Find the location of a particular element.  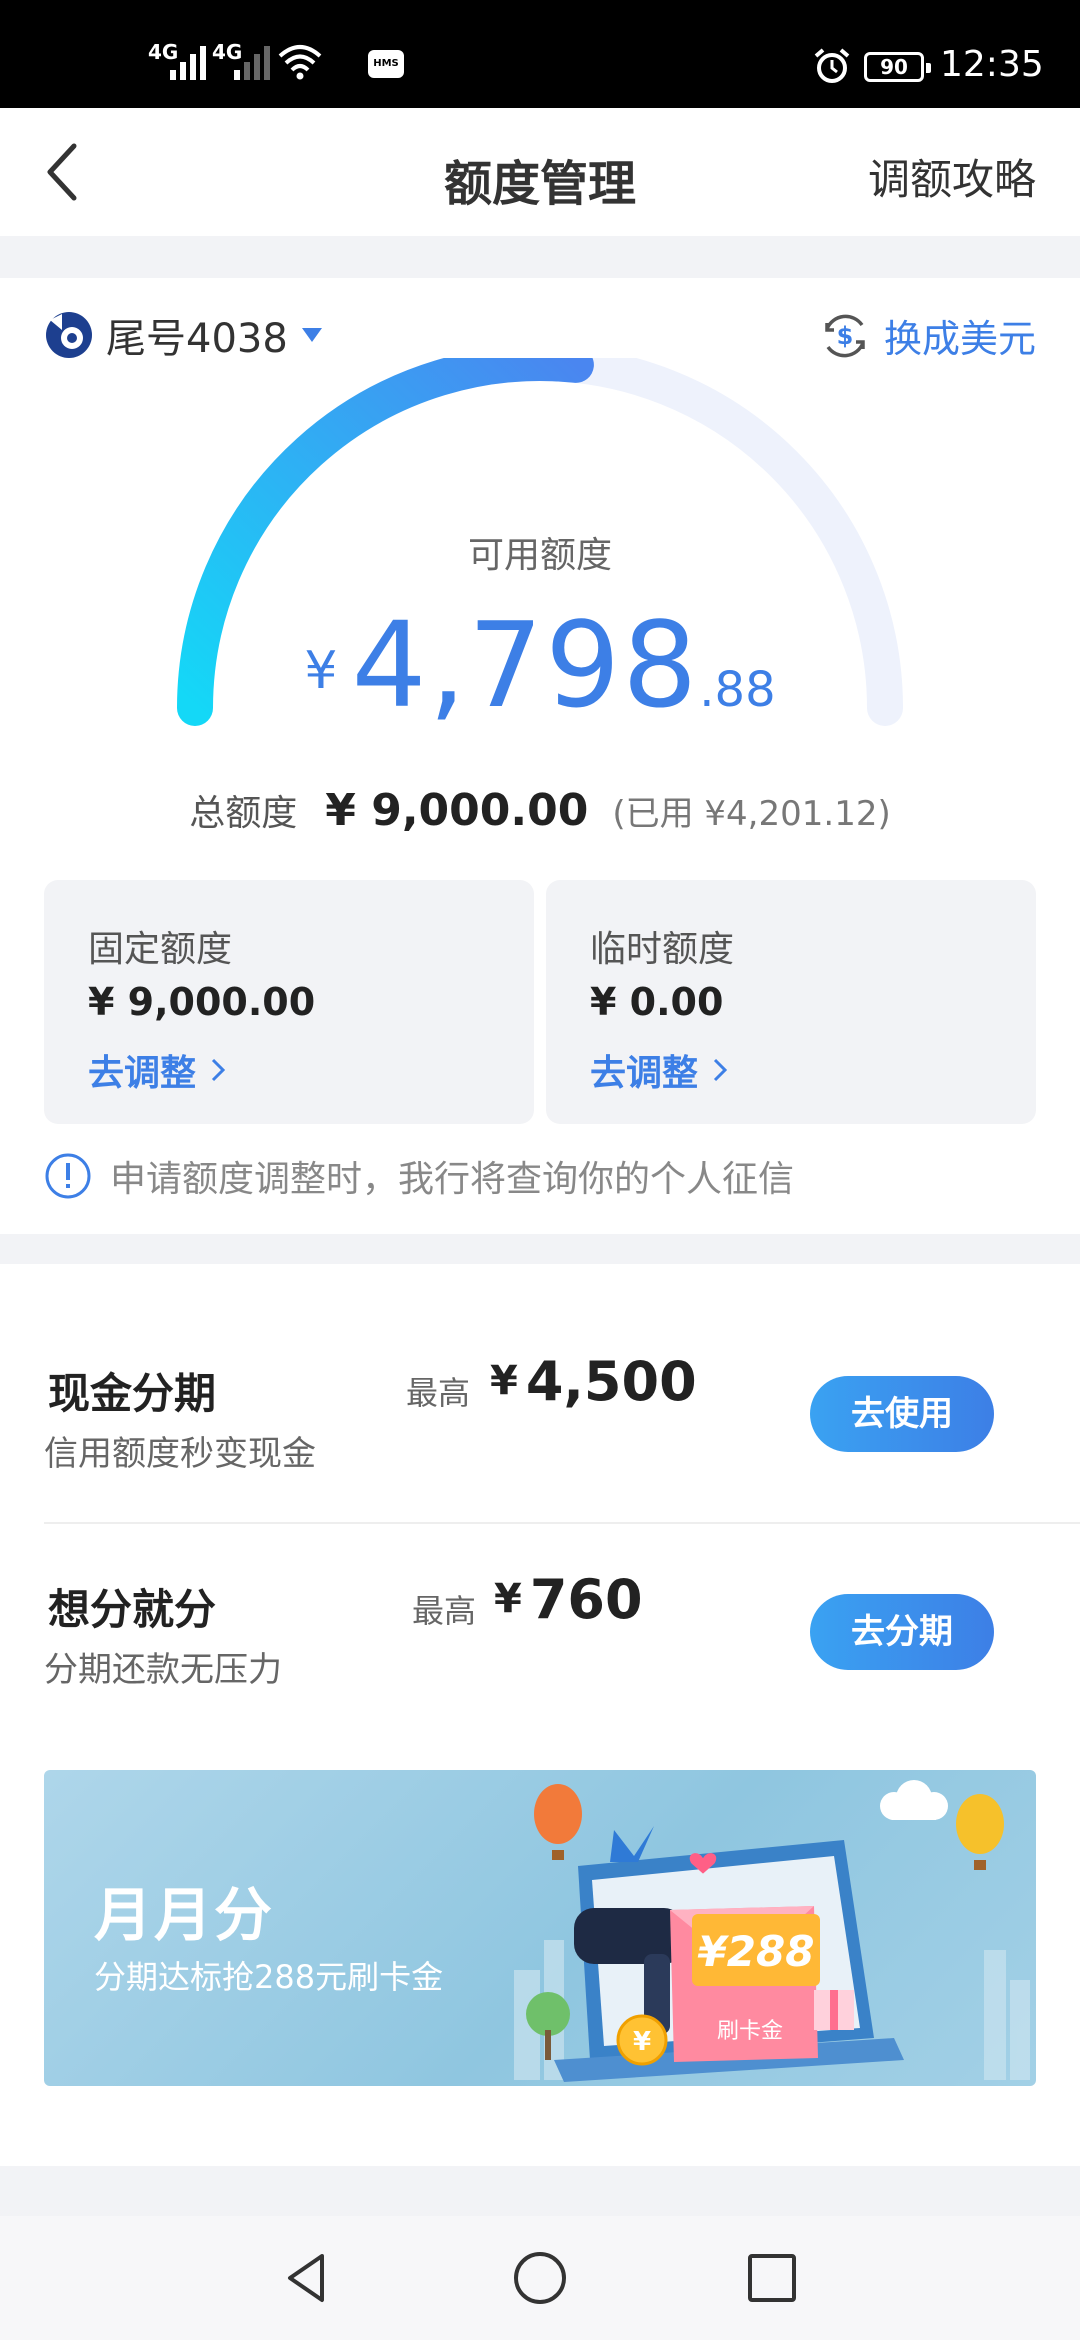

credit-check-notice-text: 申请额度调整时，我行将查询你的个人征信 is located at coordinates (452, 1179).